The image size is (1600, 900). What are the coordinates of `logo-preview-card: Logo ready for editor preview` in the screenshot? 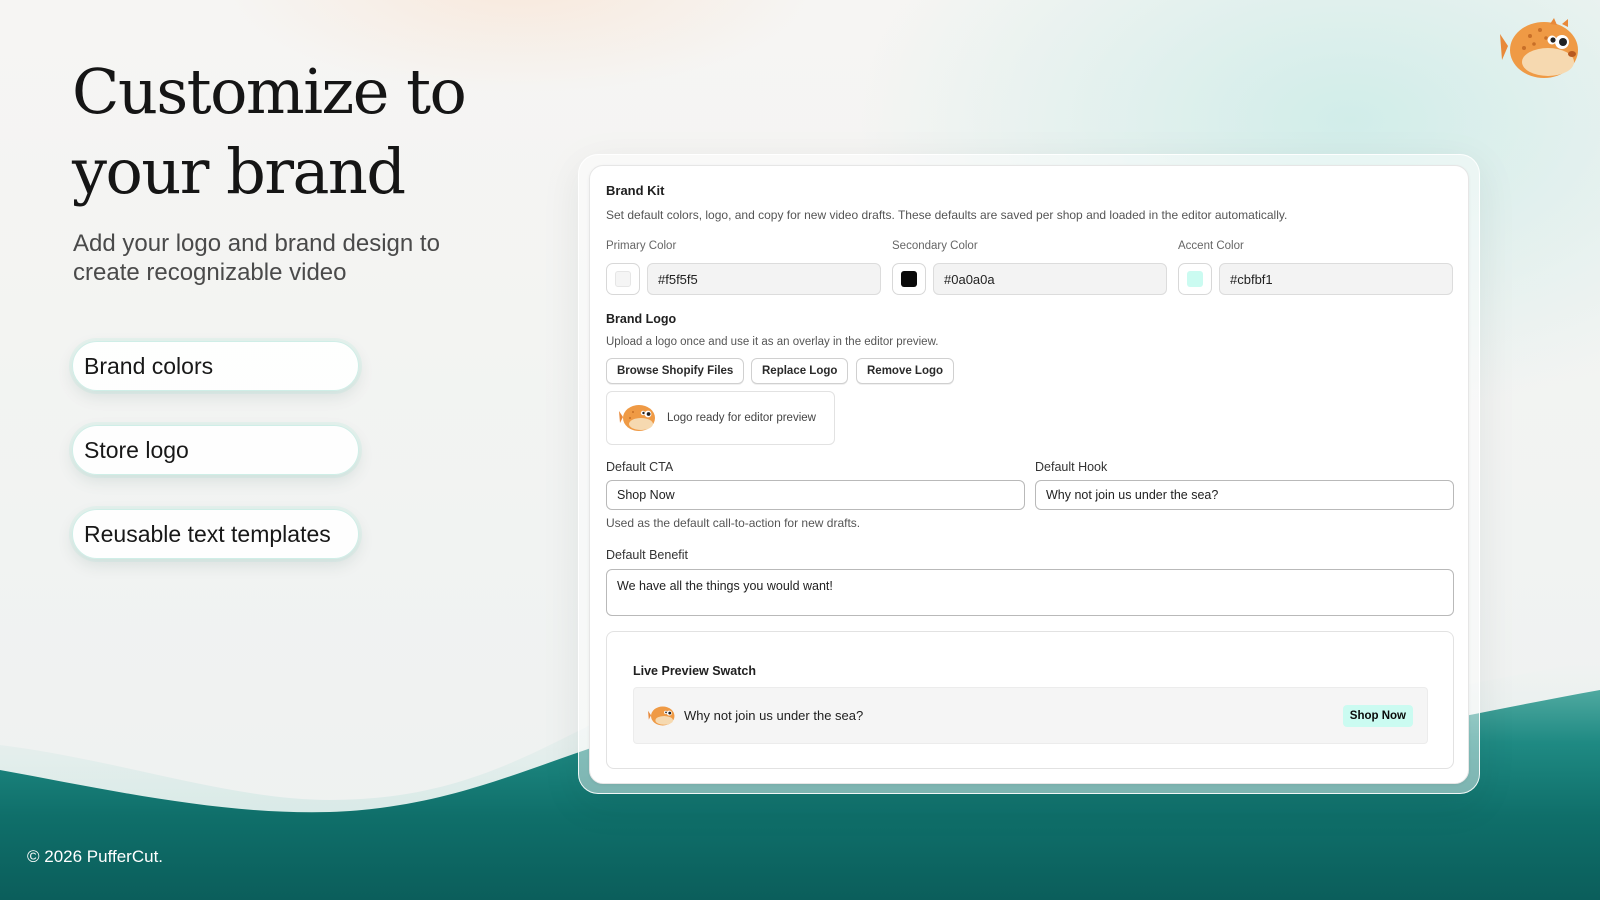 It's located at (720, 418).